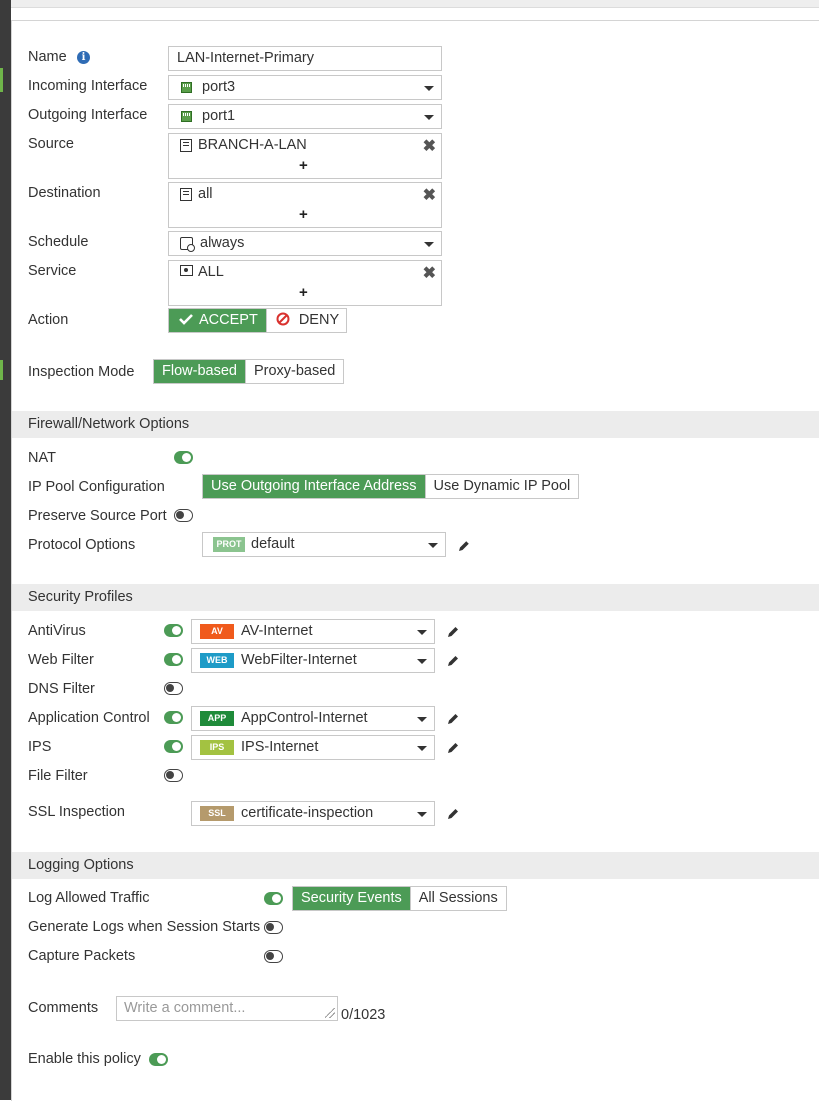 The width and height of the screenshot is (819, 1101). What do you see at coordinates (199, 371) in the screenshot?
I see `flow-based-button: Flow-based` at bounding box center [199, 371].